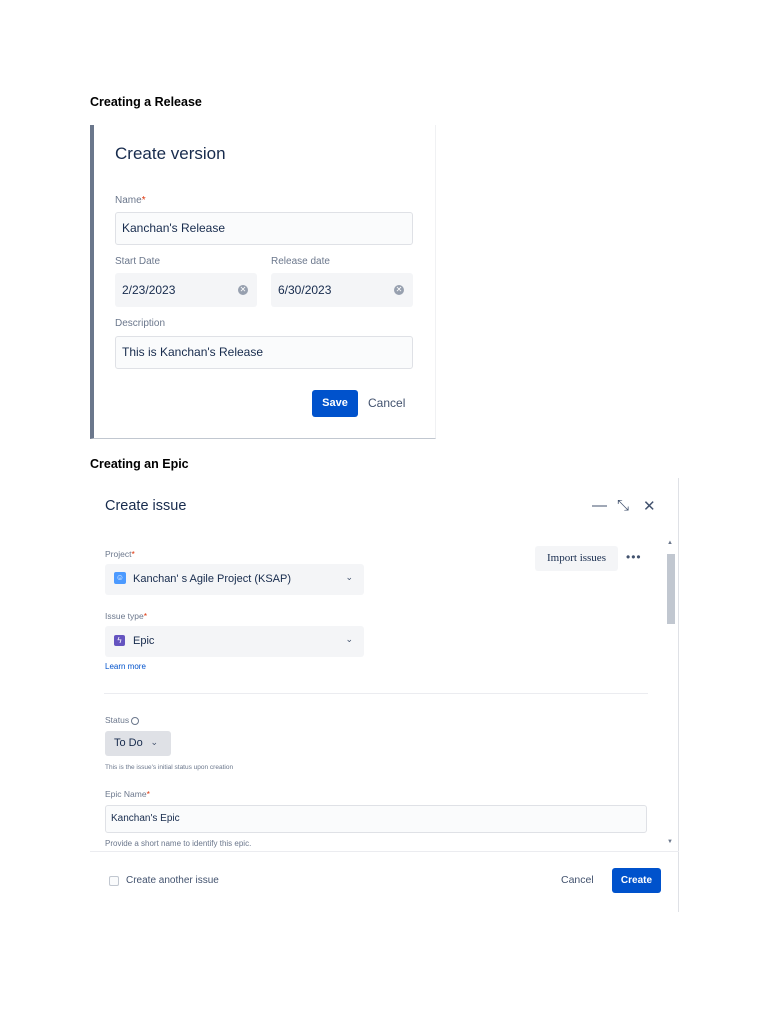 This screenshot has width=768, height=1024. What do you see at coordinates (384, 851) in the screenshot?
I see `footer-divider` at bounding box center [384, 851].